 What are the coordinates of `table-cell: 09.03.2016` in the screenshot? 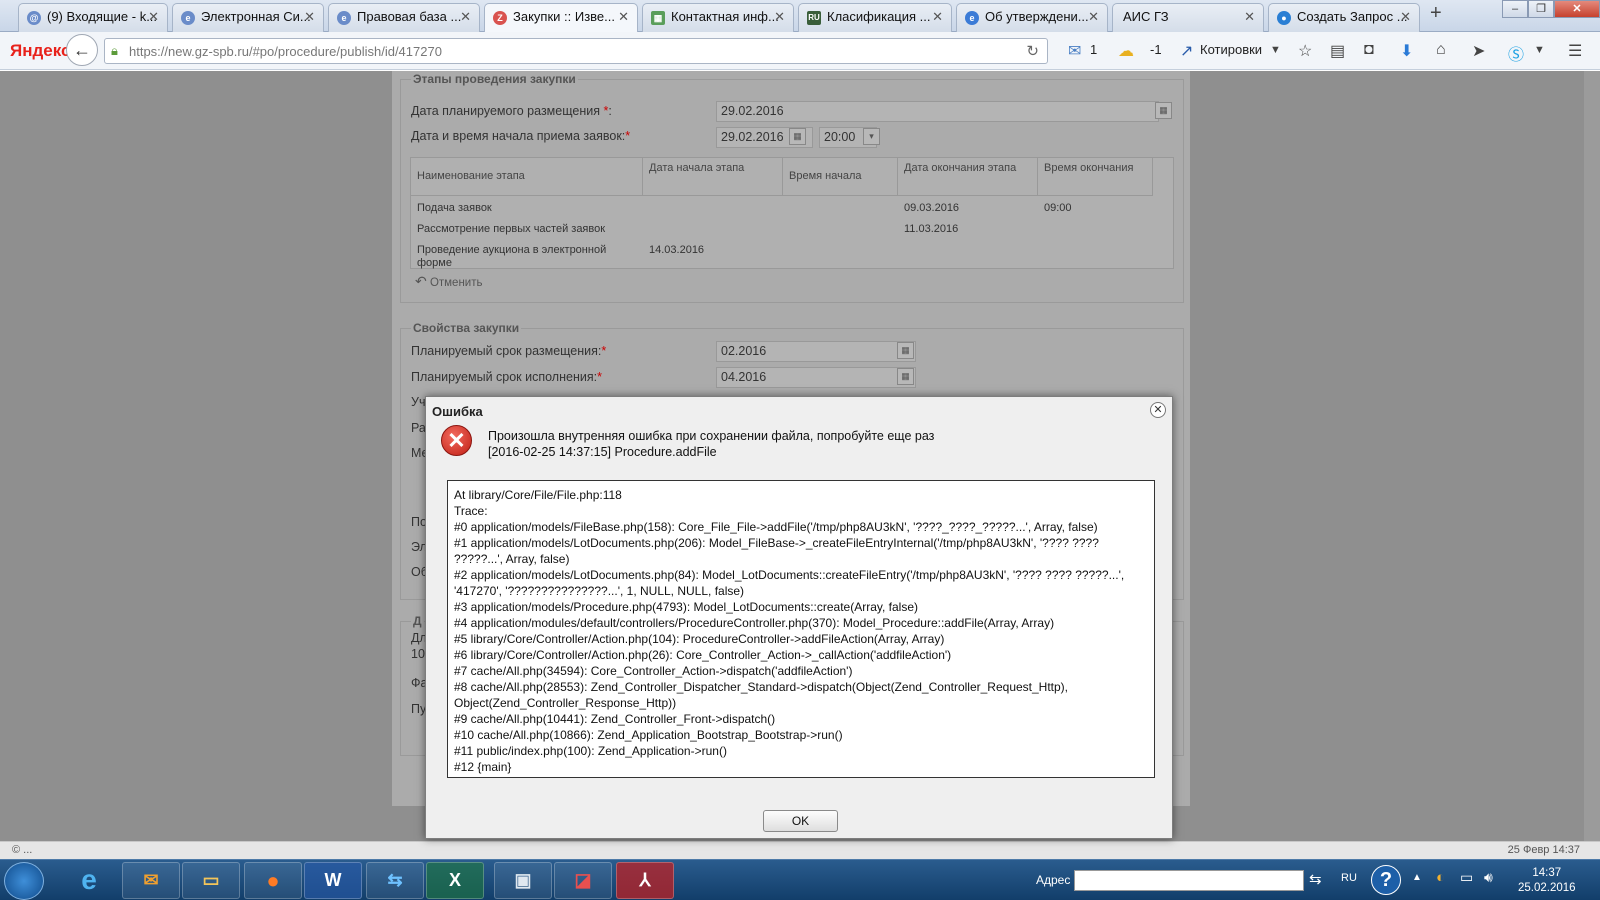 It's located at (932, 208).